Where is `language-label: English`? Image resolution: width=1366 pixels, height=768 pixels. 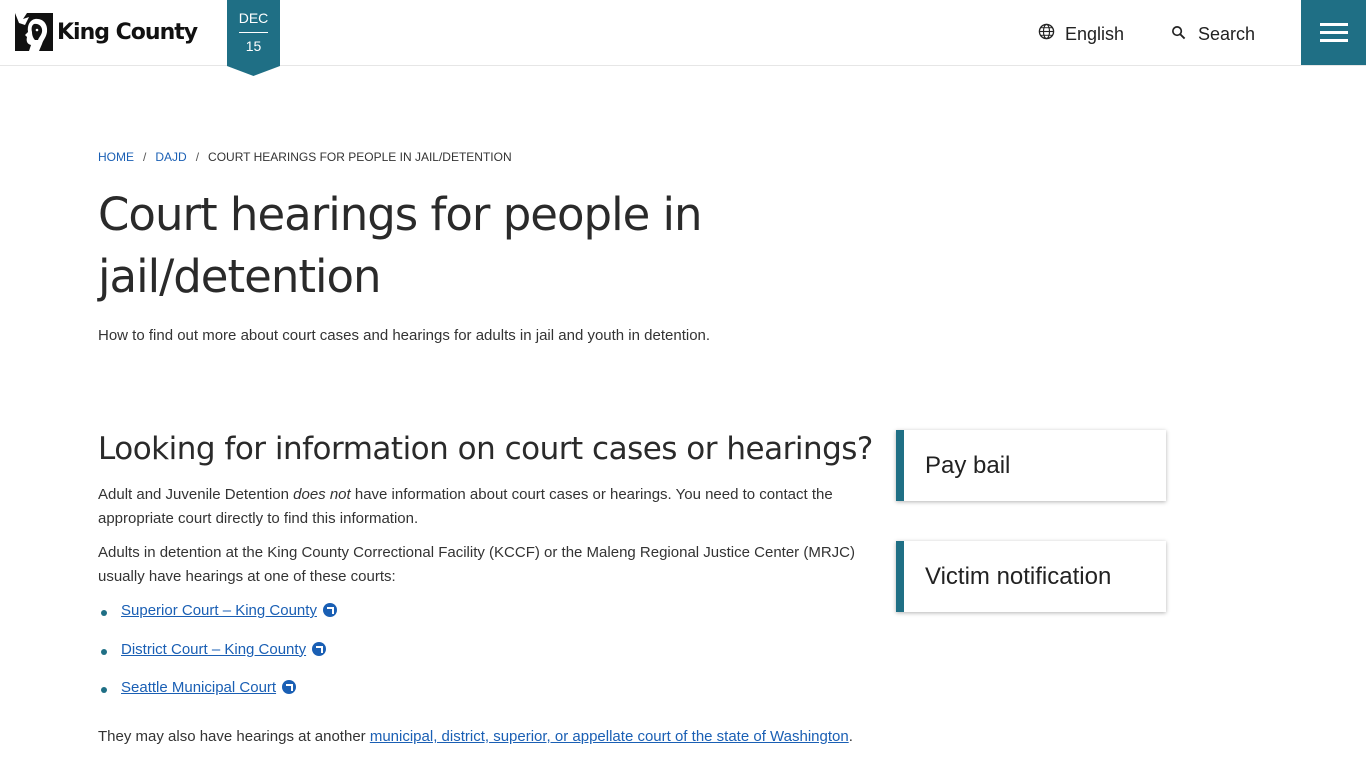
language-label: English is located at coordinates (1095, 33).